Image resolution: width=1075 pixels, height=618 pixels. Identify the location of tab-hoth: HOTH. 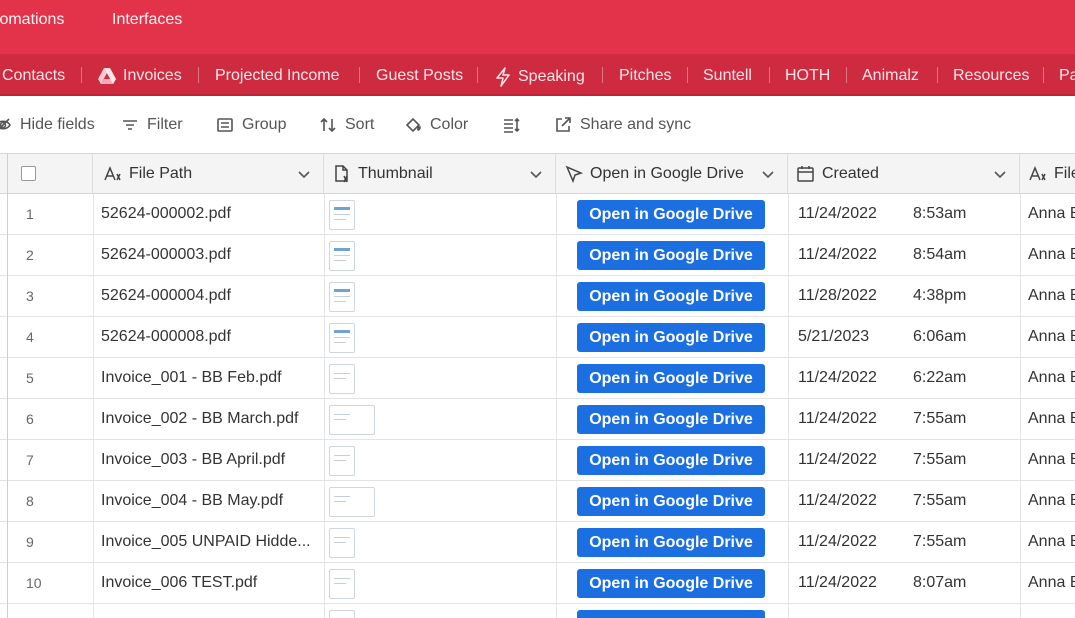
(807, 76).